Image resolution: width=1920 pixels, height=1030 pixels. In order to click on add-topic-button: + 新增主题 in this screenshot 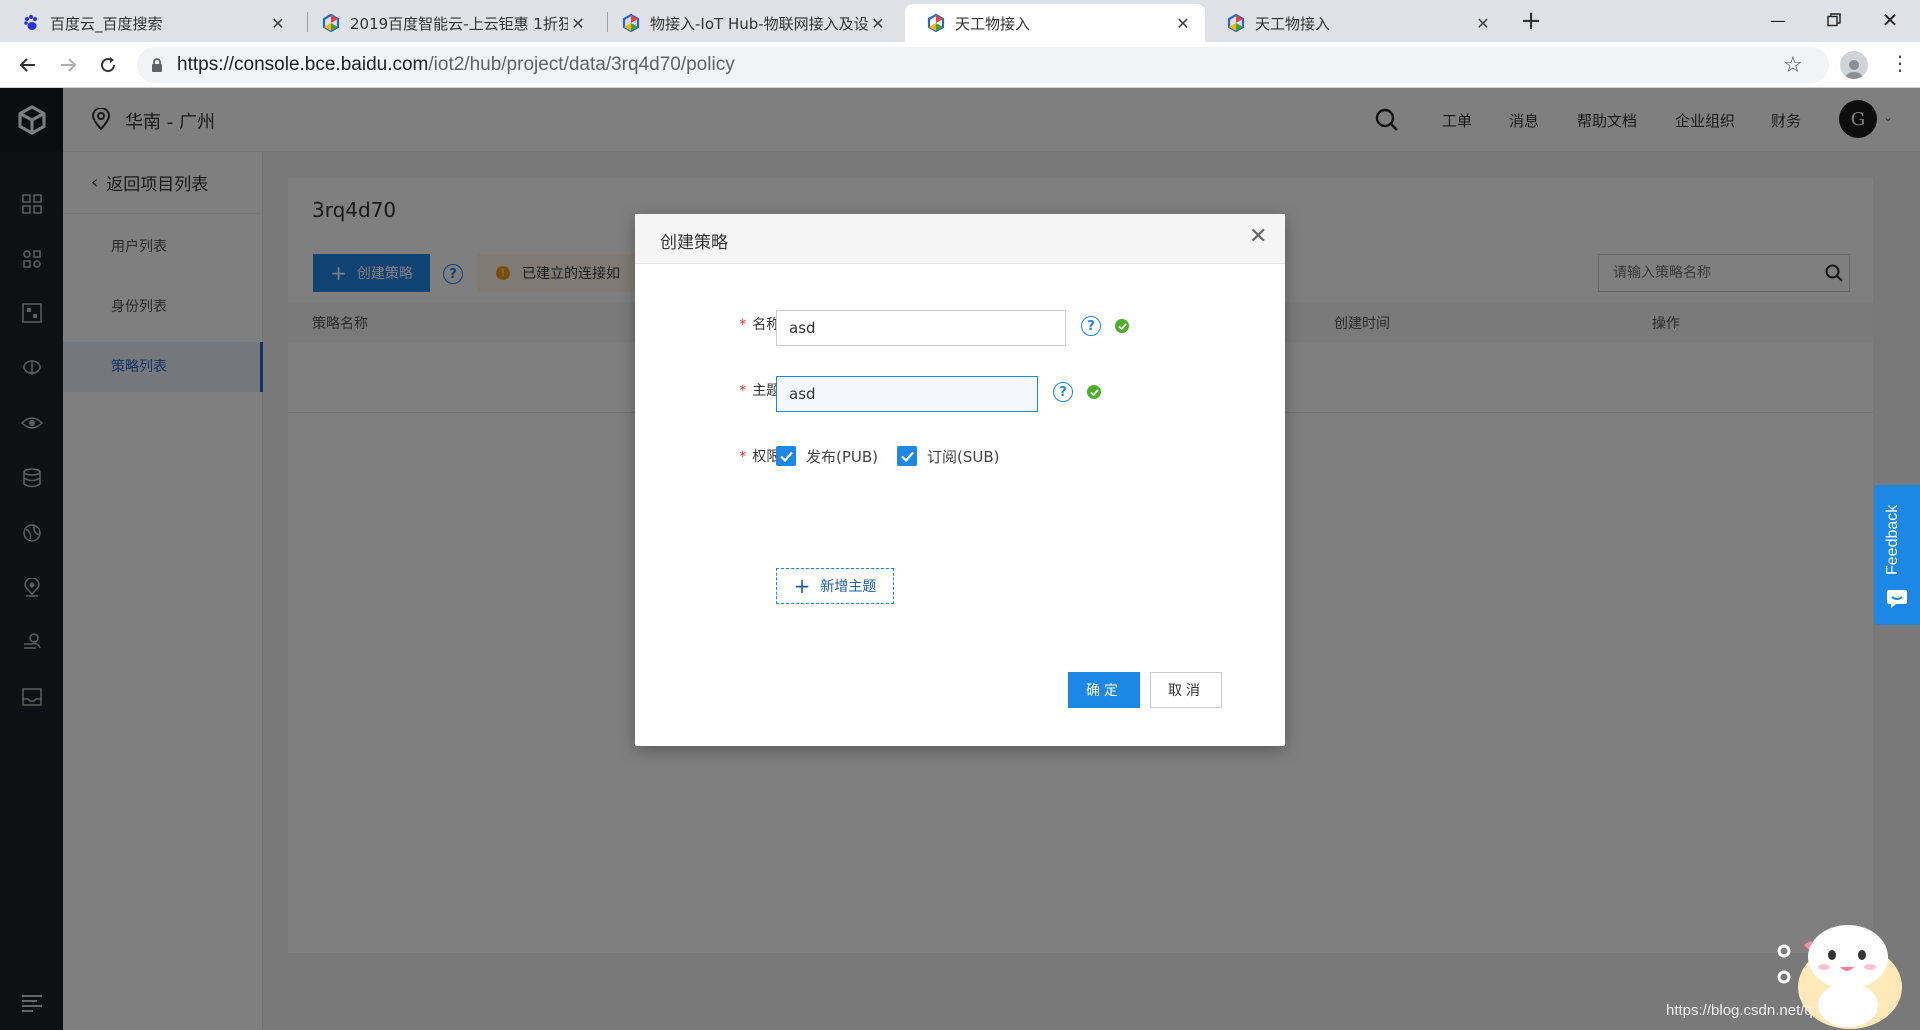, I will do `click(835, 586)`.